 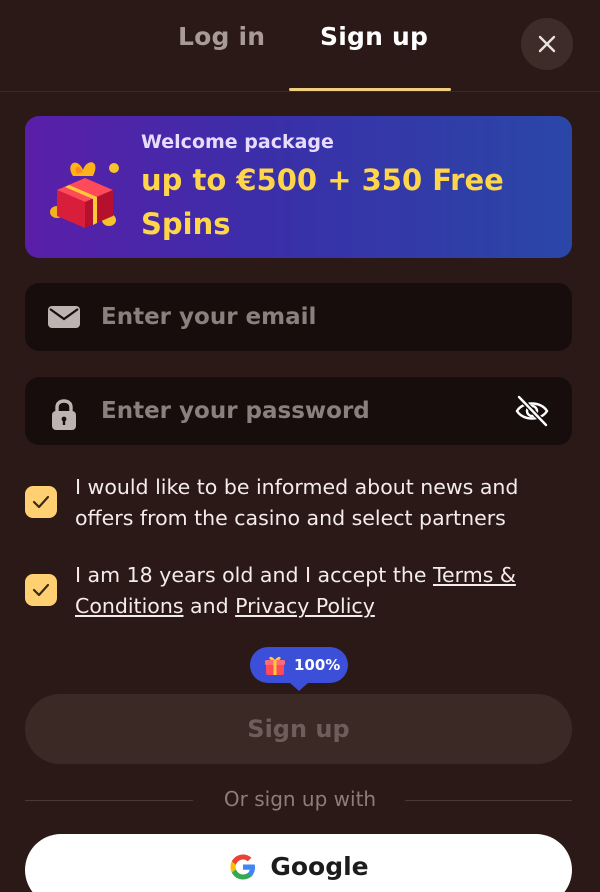 What do you see at coordinates (275, 665) in the screenshot?
I see `gift-icon` at bounding box center [275, 665].